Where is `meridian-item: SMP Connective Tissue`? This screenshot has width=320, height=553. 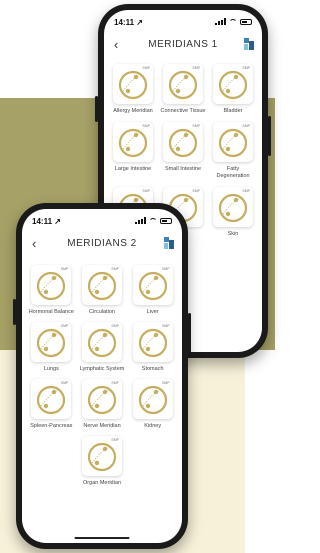 meridian-item: SMP Connective Tissue is located at coordinates (183, 89).